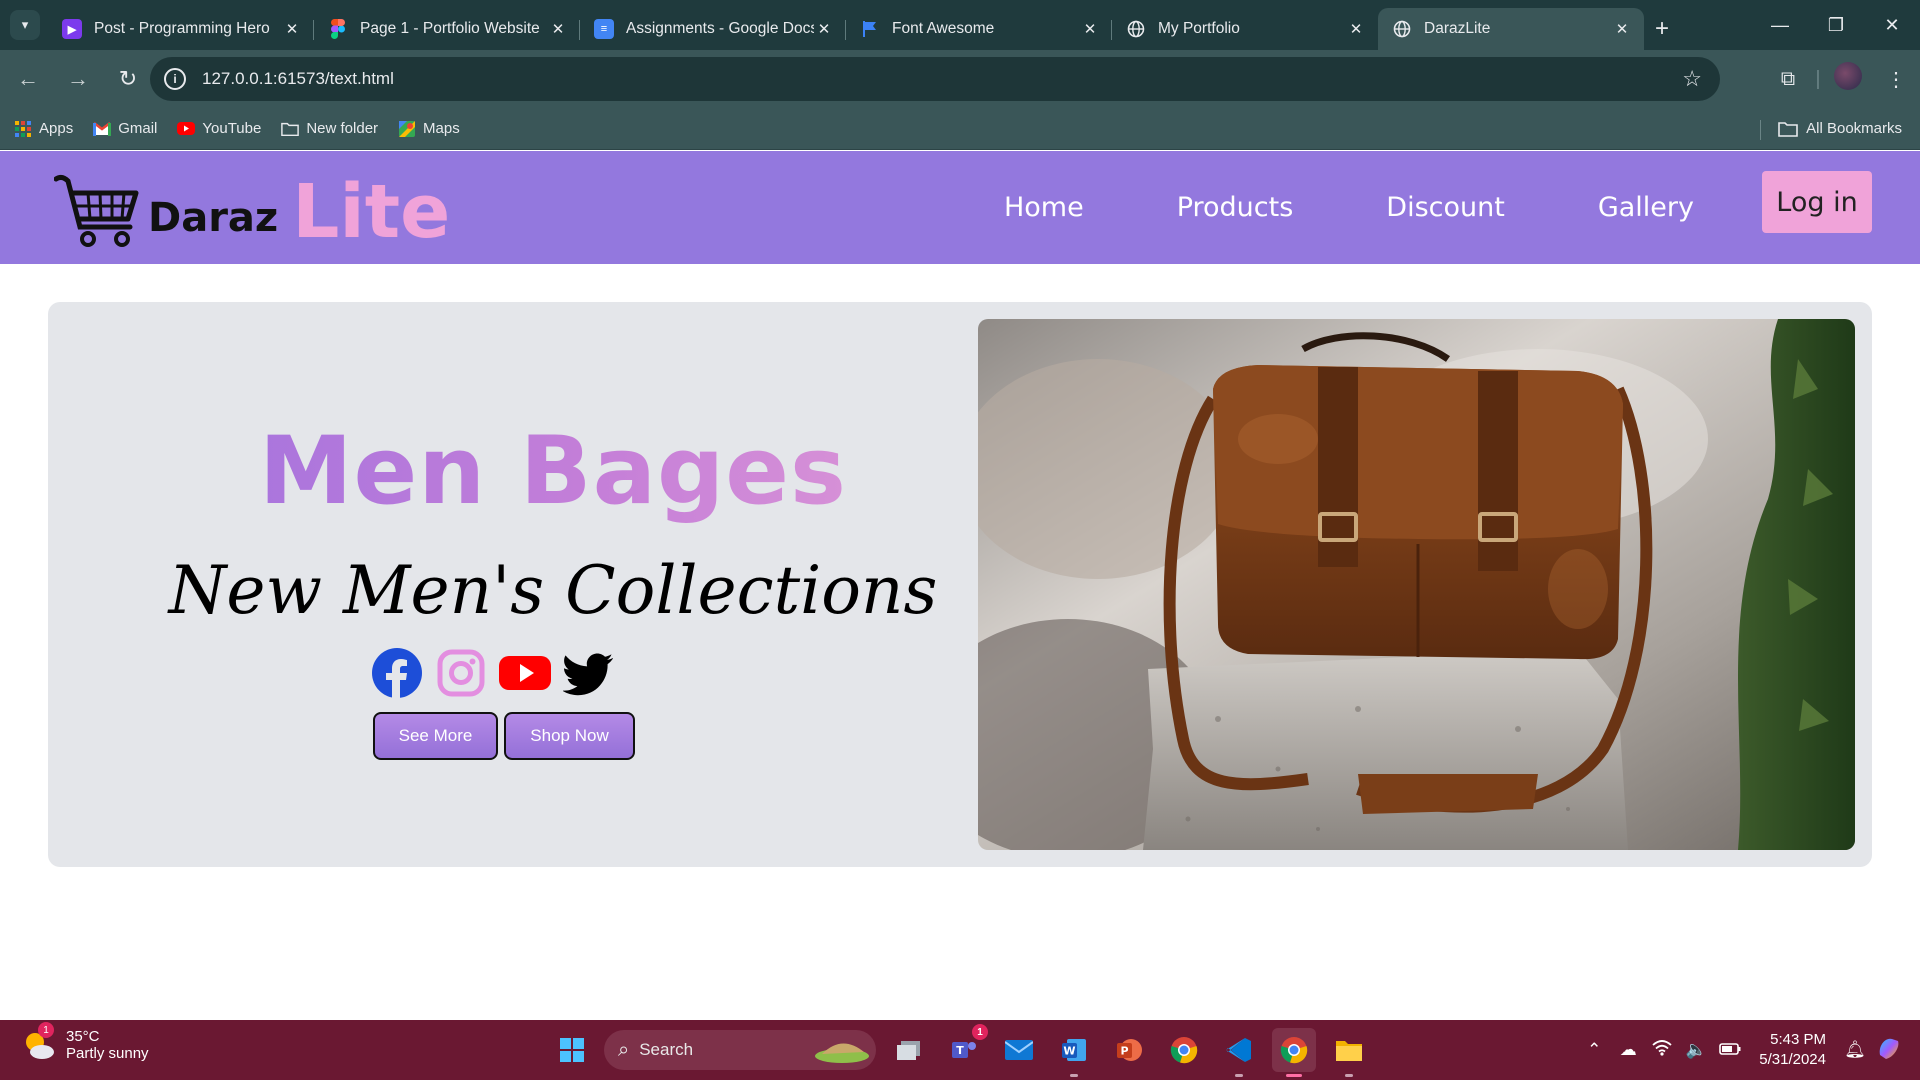  Describe the element at coordinates (46, 1030) in the screenshot. I see `weather-badge: 1` at that location.